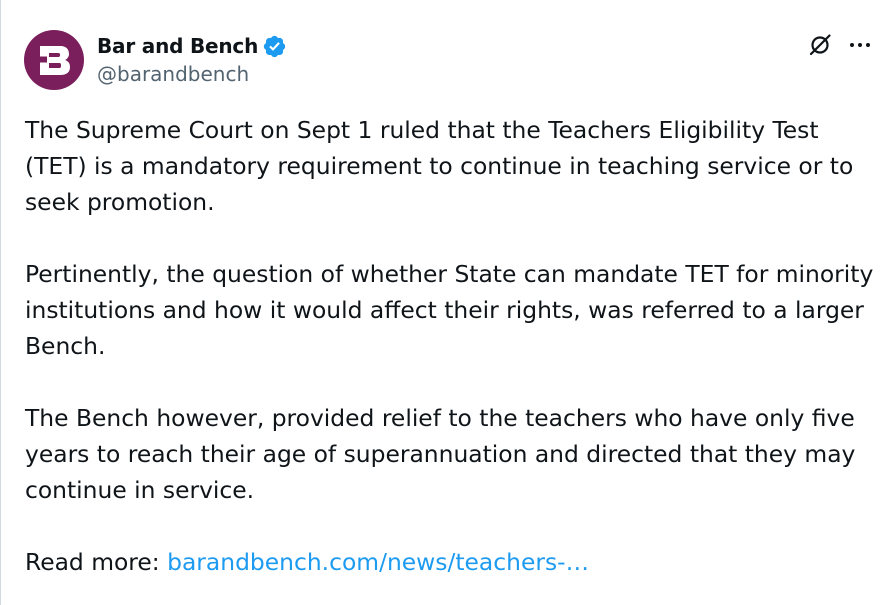 The height and width of the screenshot is (605, 891). I want to click on grok-icon, so click(820, 45).